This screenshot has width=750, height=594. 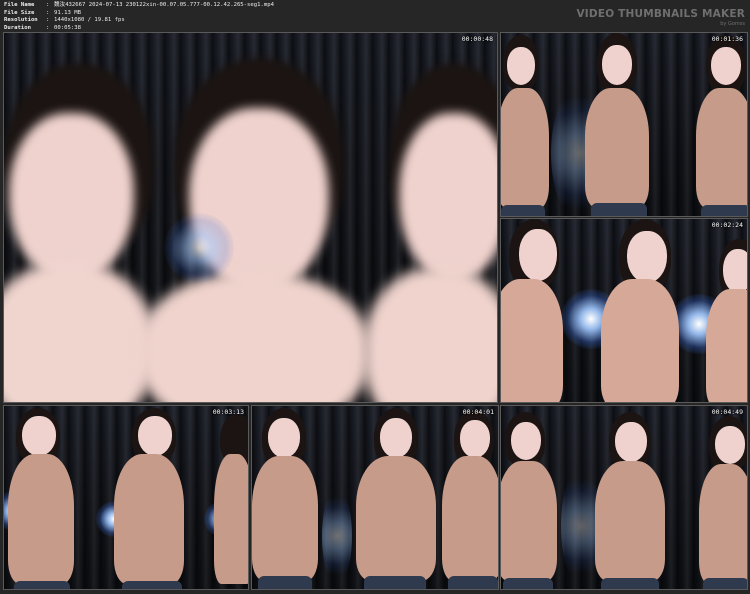 I want to click on thumbnail-3: 00:02:24, so click(x=624, y=310).